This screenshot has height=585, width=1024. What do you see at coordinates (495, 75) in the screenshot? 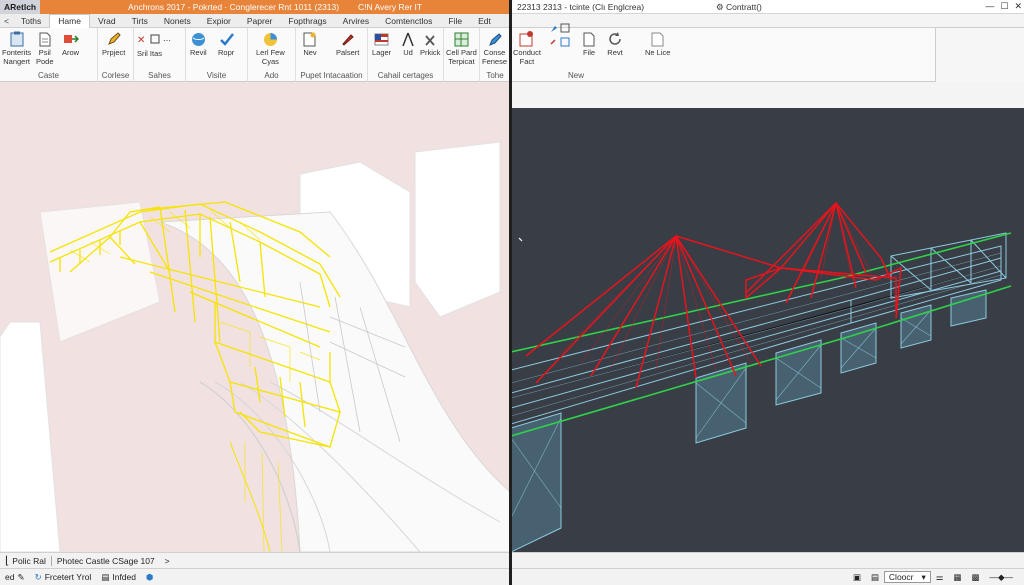
I see `ribbon-group-label: Tohe` at bounding box center [495, 75].